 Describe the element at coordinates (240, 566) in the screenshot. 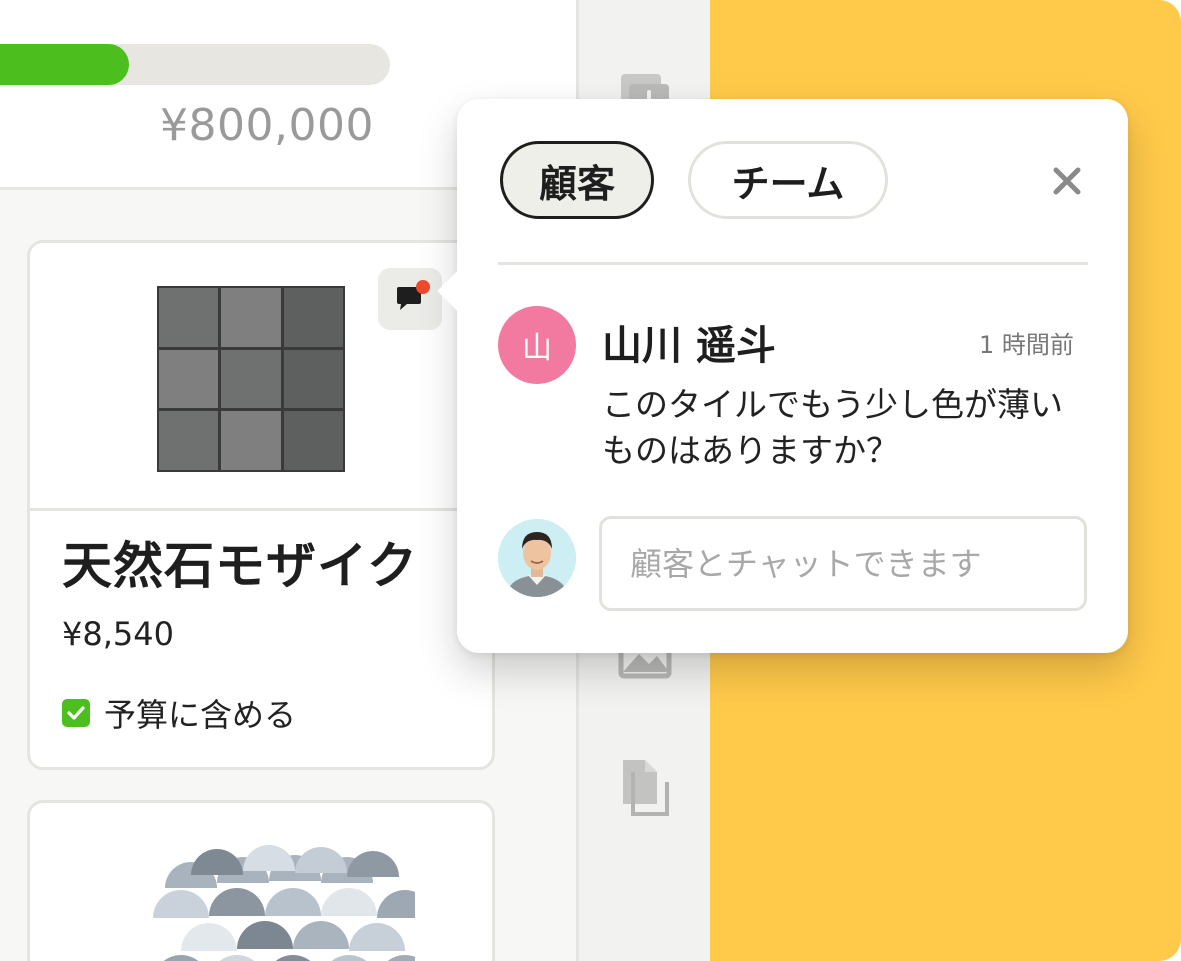

I see `product-name: 天然石モザイク` at that location.